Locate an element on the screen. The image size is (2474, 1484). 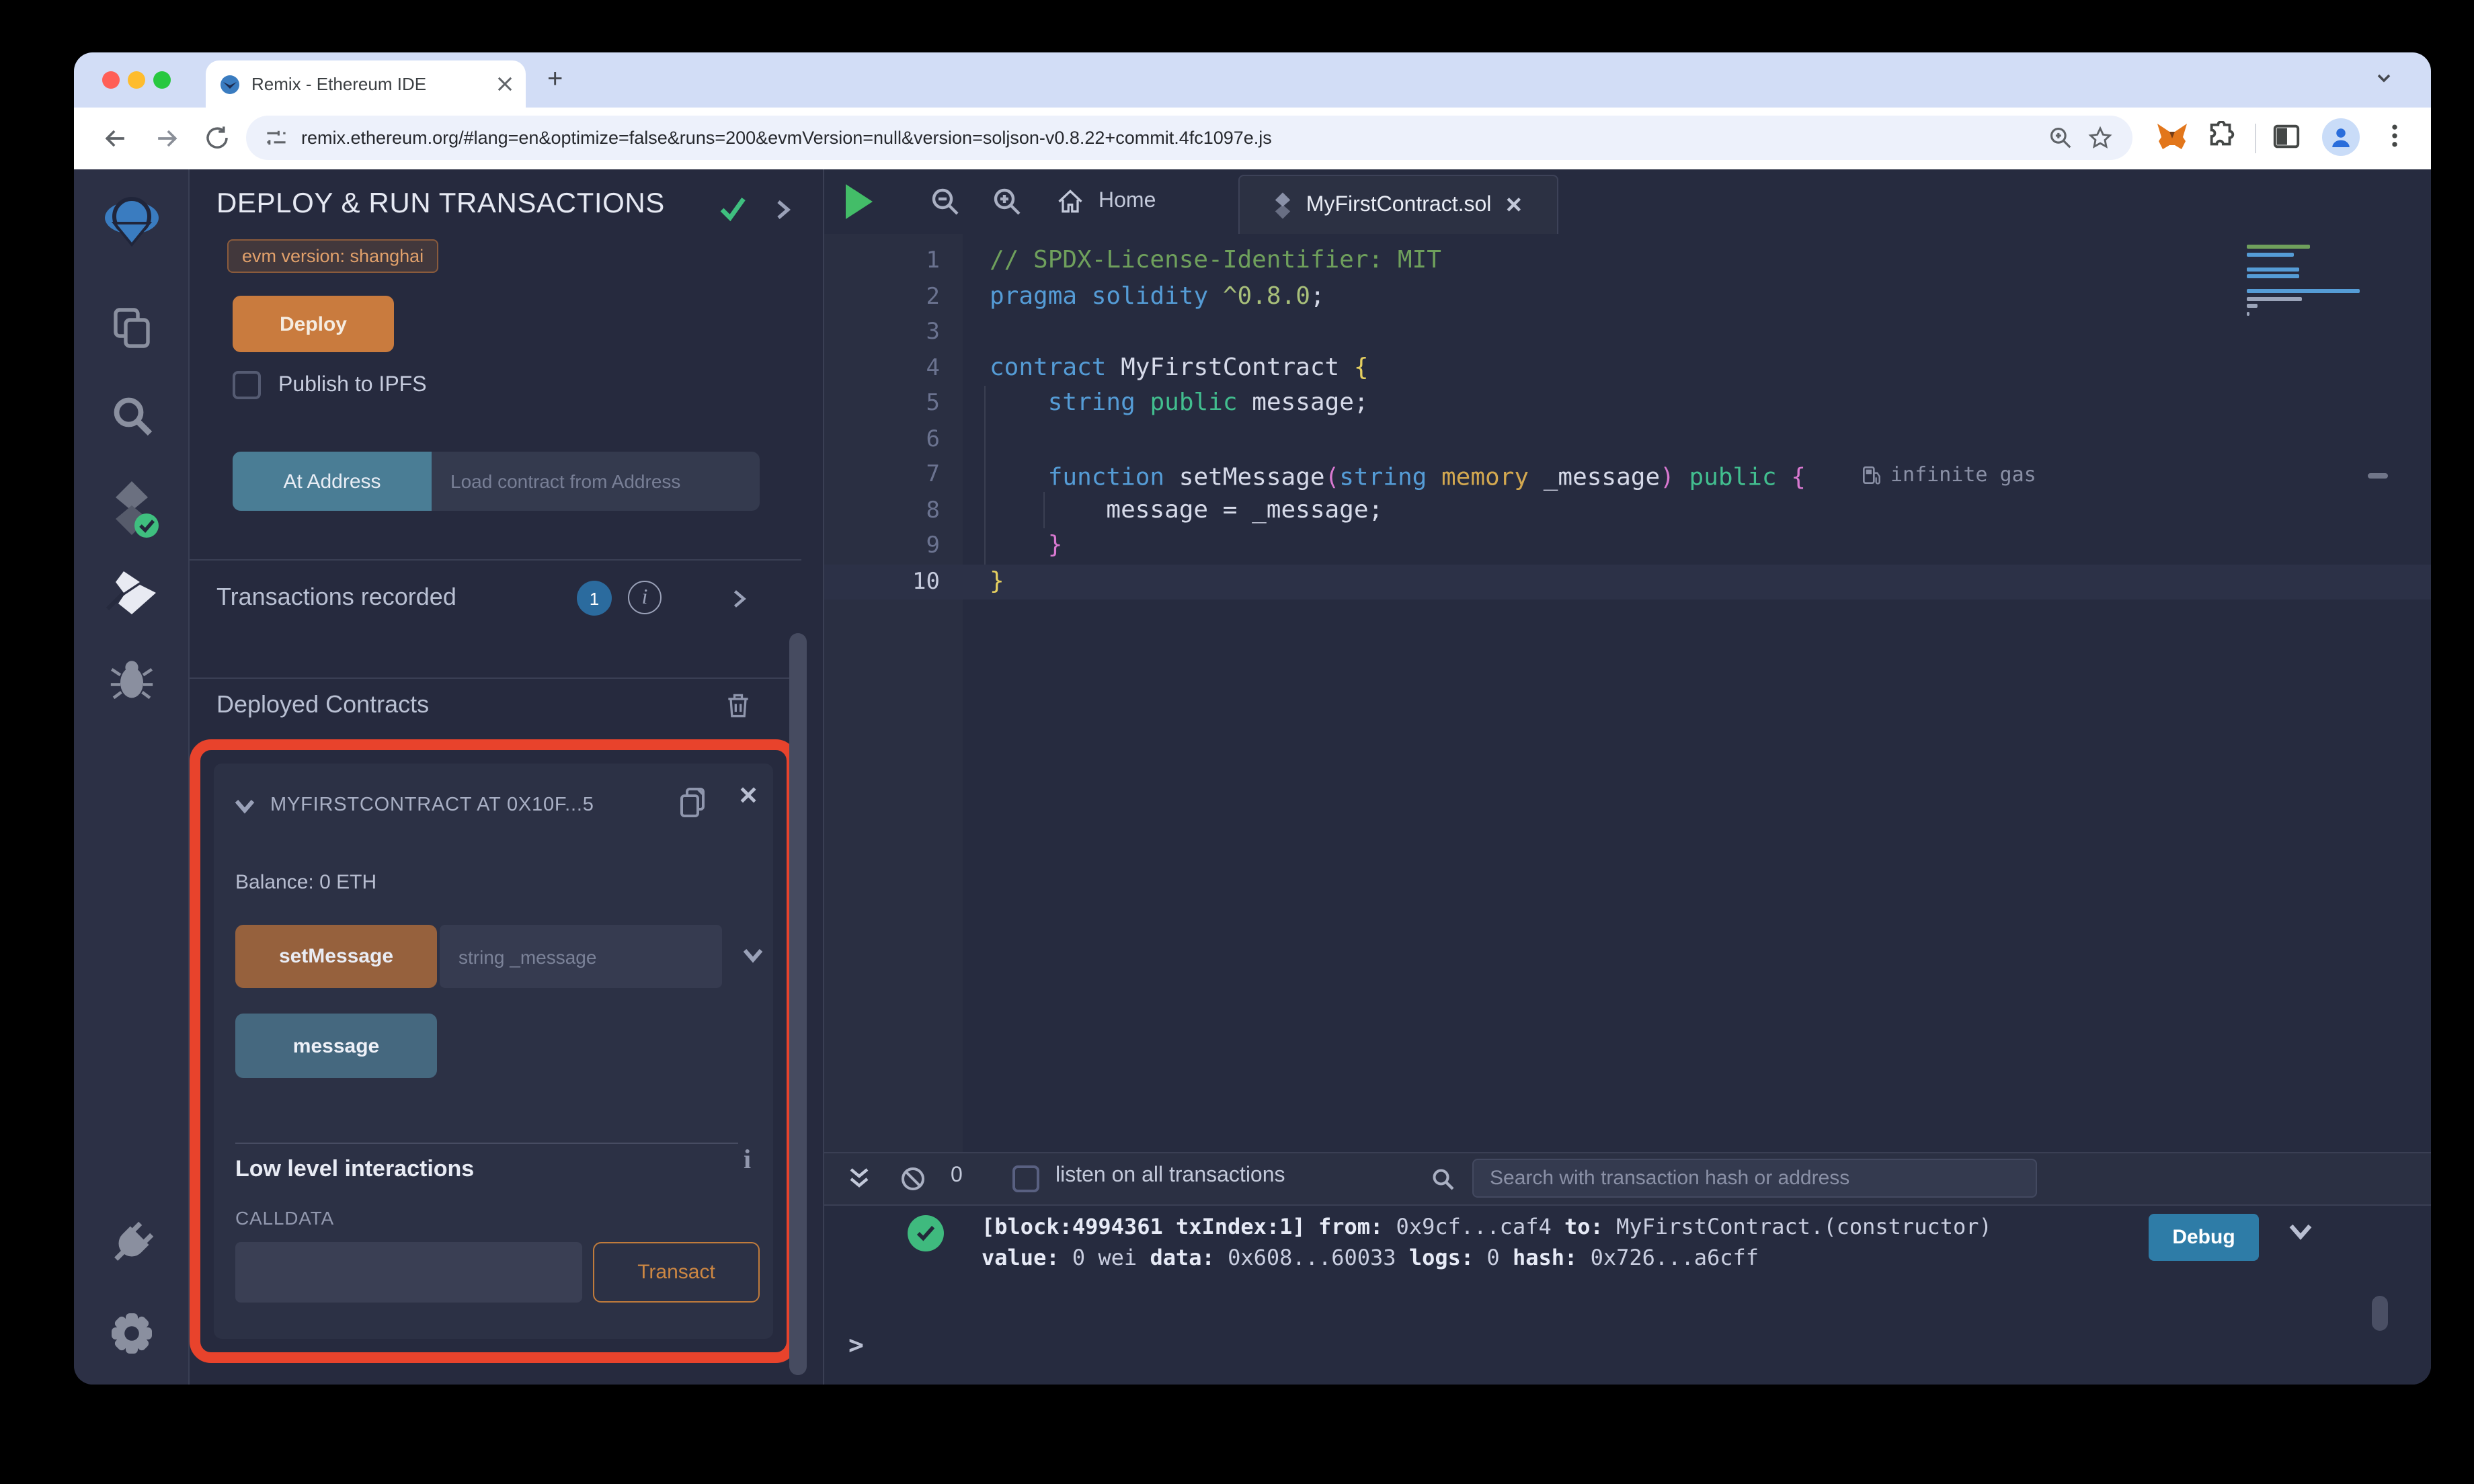
terminal-prompt: > is located at coordinates (856, 1345).